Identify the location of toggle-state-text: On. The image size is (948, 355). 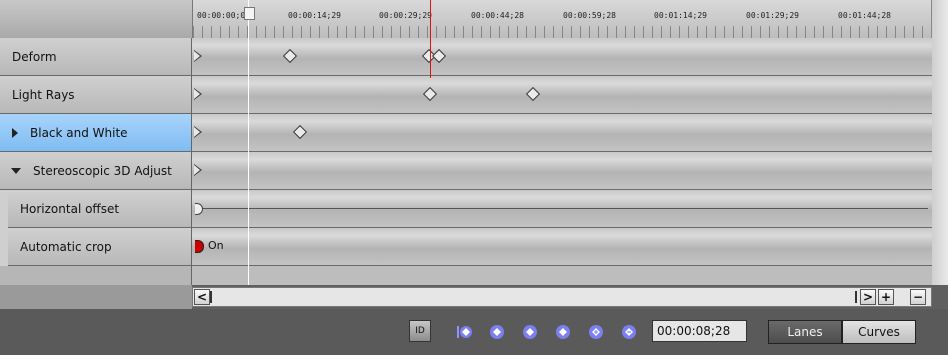
(216, 245).